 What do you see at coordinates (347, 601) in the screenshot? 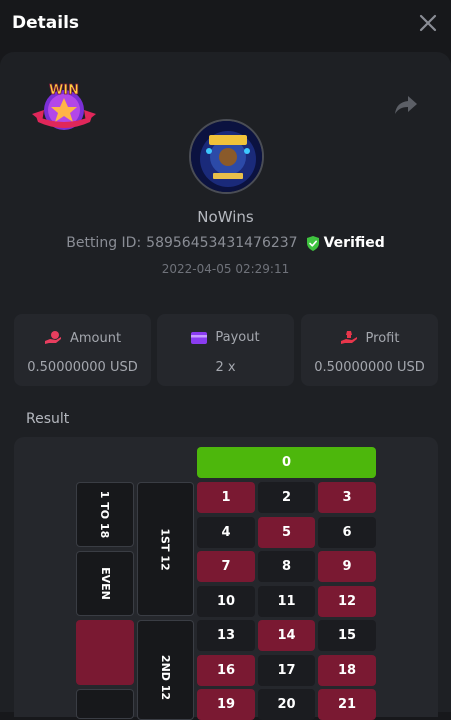
I see `number-cell-12: 12` at bounding box center [347, 601].